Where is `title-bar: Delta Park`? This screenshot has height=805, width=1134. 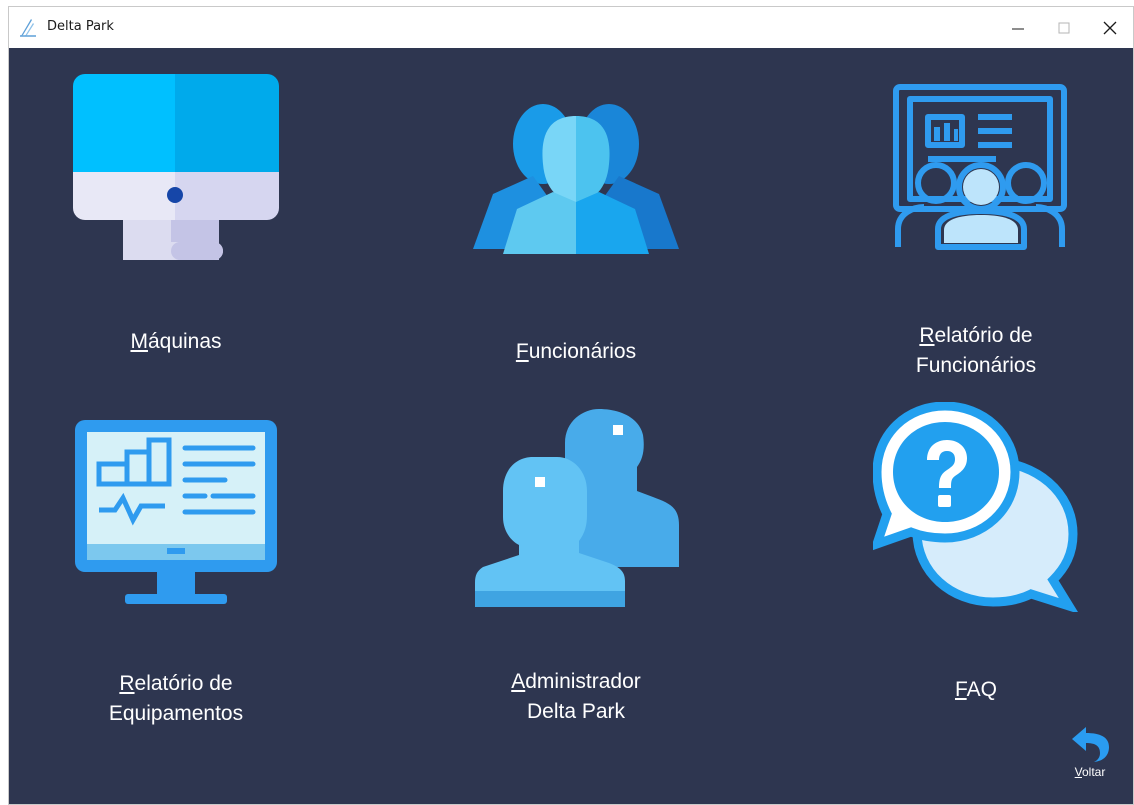 title-bar: Delta Park is located at coordinates (571, 27).